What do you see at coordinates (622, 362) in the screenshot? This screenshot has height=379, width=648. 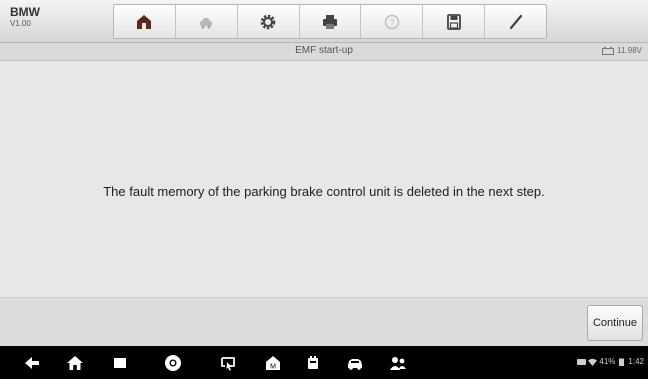 I see `battery-icon` at bounding box center [622, 362].